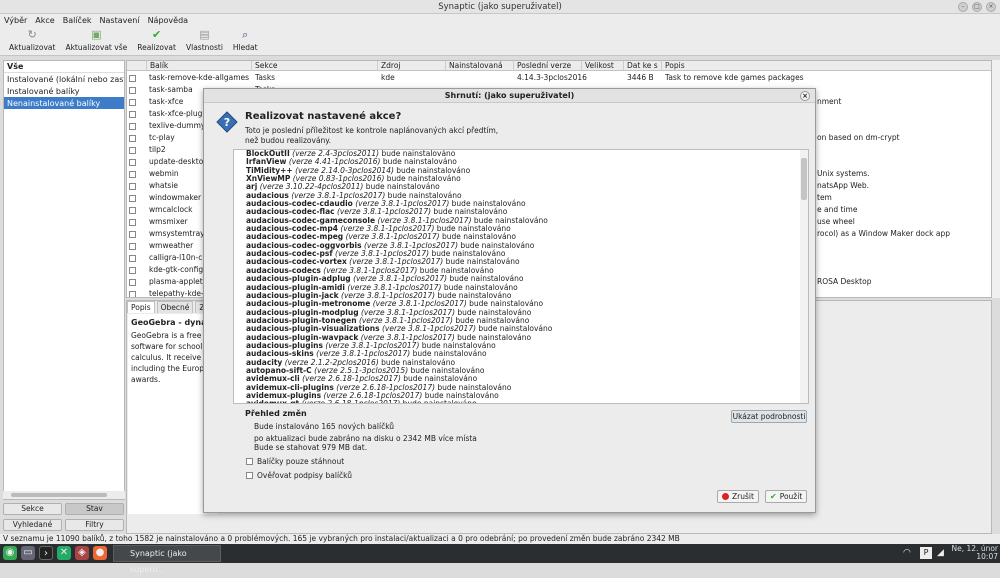 Image resolution: width=1000 pixels, height=578 pixels. What do you see at coordinates (926, 553) in the screenshot?
I see `package-updates-icon: P` at bounding box center [926, 553].